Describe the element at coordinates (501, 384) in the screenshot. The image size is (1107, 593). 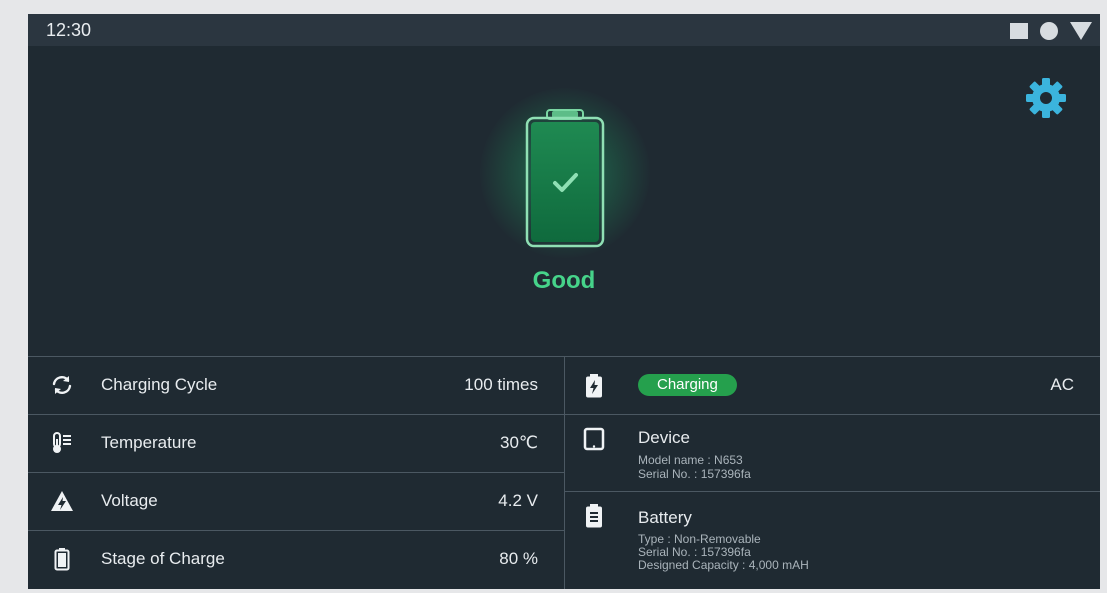
I see `metric-value: 100 times` at that location.